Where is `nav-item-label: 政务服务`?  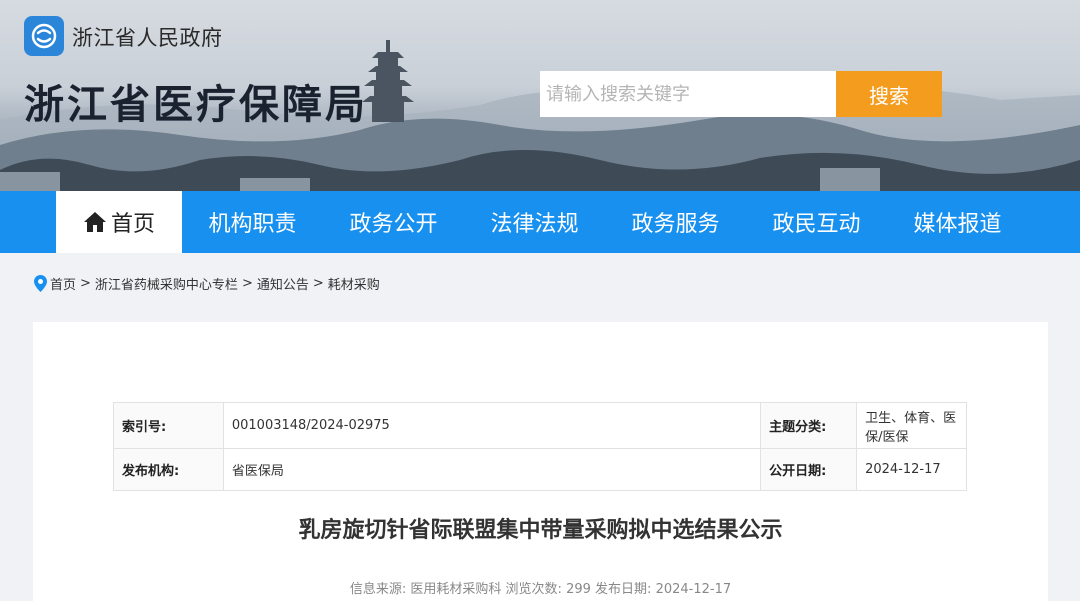
nav-item-label: 政务服务 is located at coordinates (675, 224).